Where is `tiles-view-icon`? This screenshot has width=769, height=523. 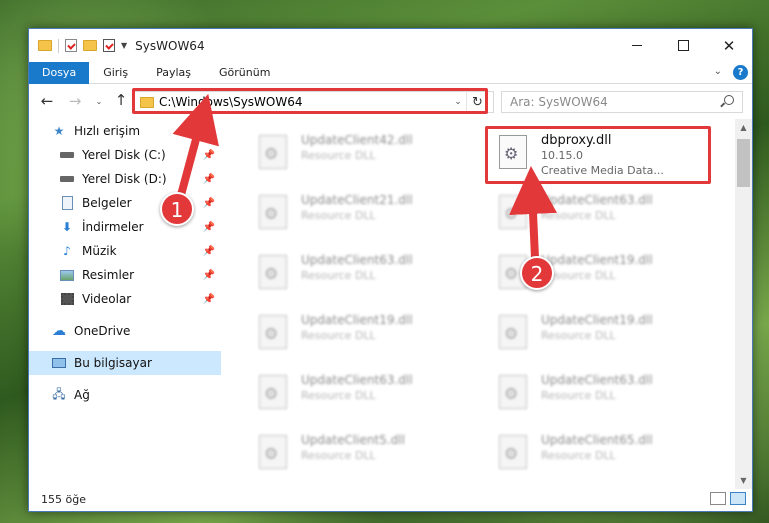
tiles-view-icon is located at coordinates (738, 498).